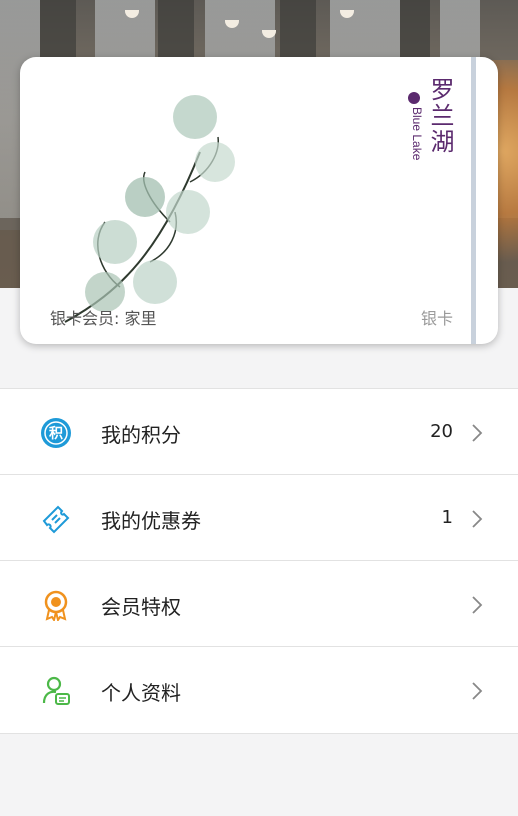 Image resolution: width=518 pixels, height=816 pixels. I want to click on menu-item-coupons: 我的优惠券 1, so click(259, 518).